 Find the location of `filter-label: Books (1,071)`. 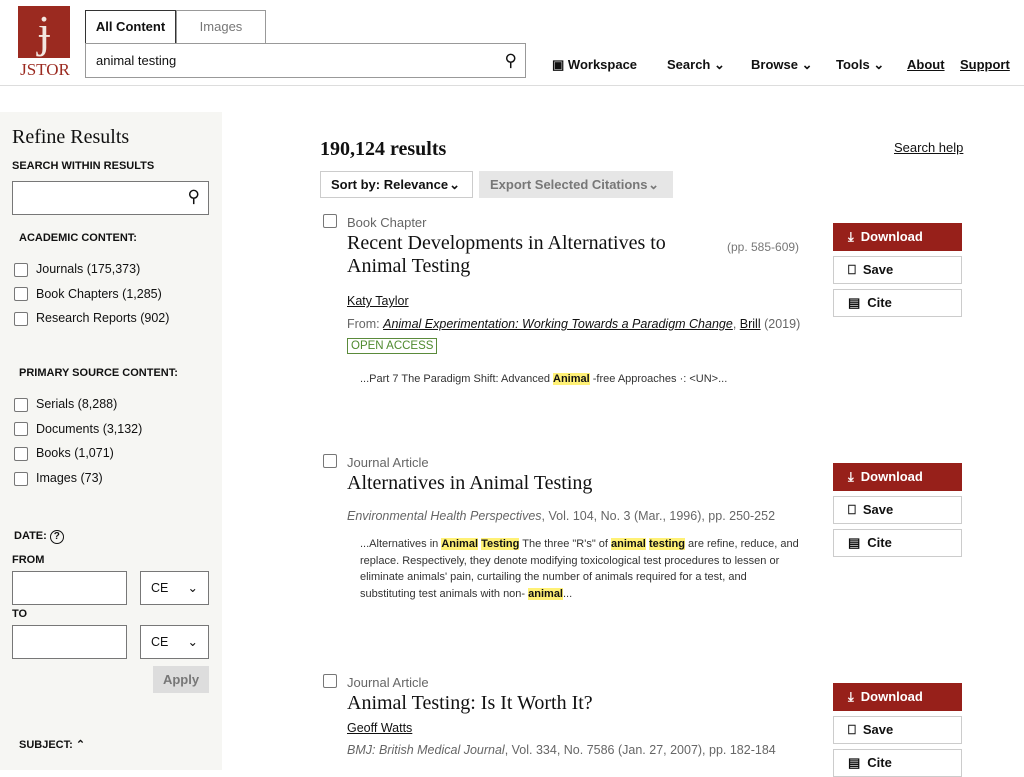

filter-label: Books (1,071) is located at coordinates (75, 453).